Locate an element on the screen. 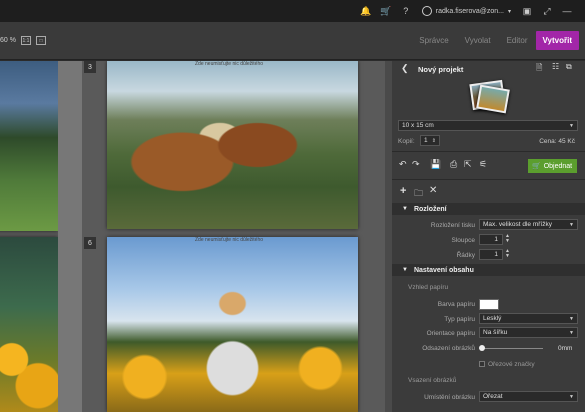 Image resolution: width=585 pixels, height=412 pixels. spacing-value: 0mm is located at coordinates (565, 348).